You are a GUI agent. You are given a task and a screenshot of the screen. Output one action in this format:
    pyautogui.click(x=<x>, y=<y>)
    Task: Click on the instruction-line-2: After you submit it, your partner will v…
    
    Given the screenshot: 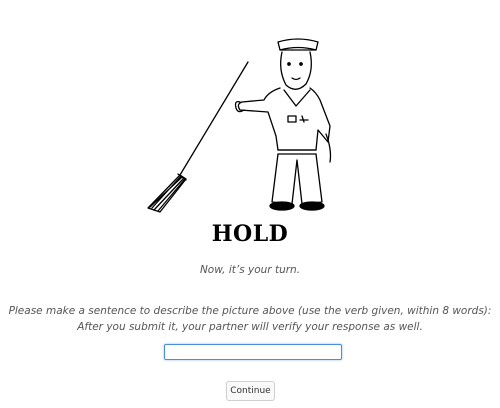 What is the action you would take?
    pyautogui.click(x=250, y=327)
    